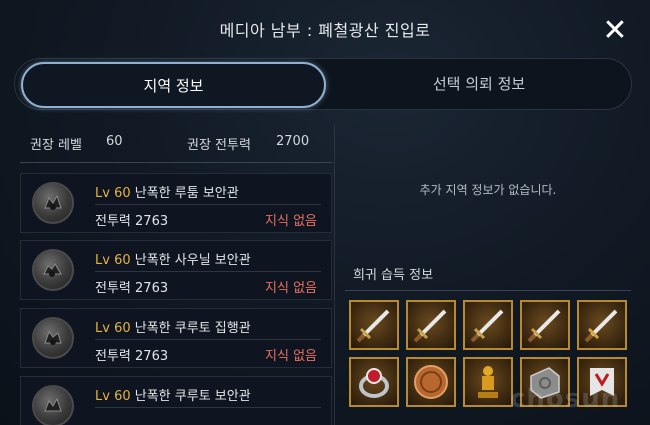 This screenshot has height=425, width=650. What do you see at coordinates (176, 270) in the screenshot?
I see `monster-list-item: Lv 60 난폭한 사우닐 보안관 전투력 2763 지식 없음` at bounding box center [176, 270].